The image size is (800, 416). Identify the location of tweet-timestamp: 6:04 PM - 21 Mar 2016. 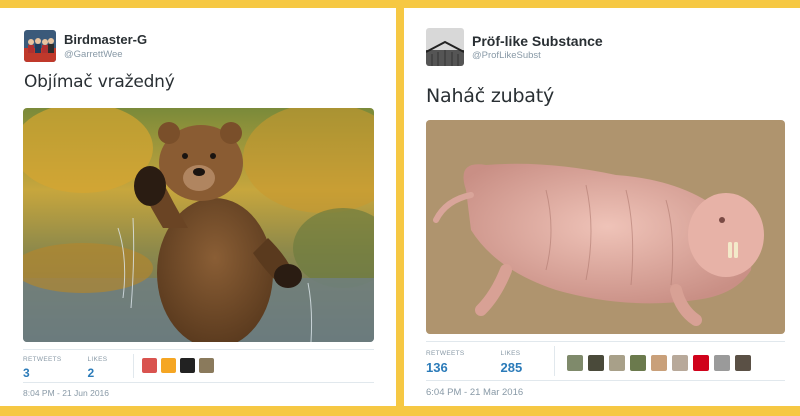
(474, 392).